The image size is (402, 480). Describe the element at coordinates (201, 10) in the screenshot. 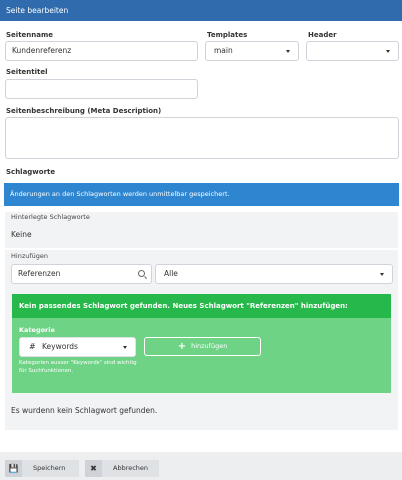

I see `window-title: Seite bearbeiten` at that location.